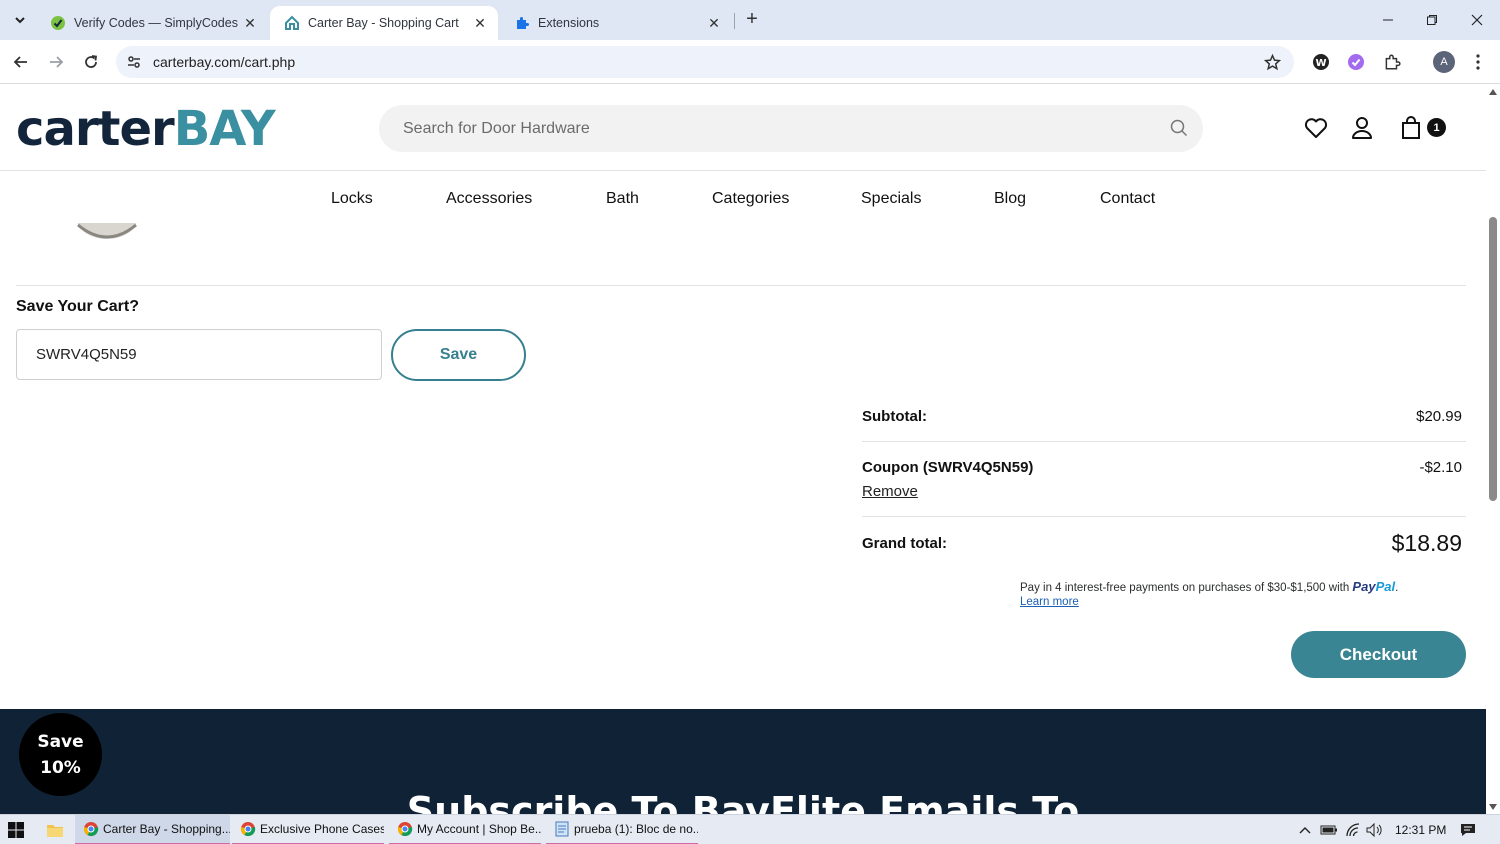 This screenshot has height=844, width=1500. Describe the element at coordinates (1378, 654) in the screenshot. I see `checkout-button: Checkout` at that location.